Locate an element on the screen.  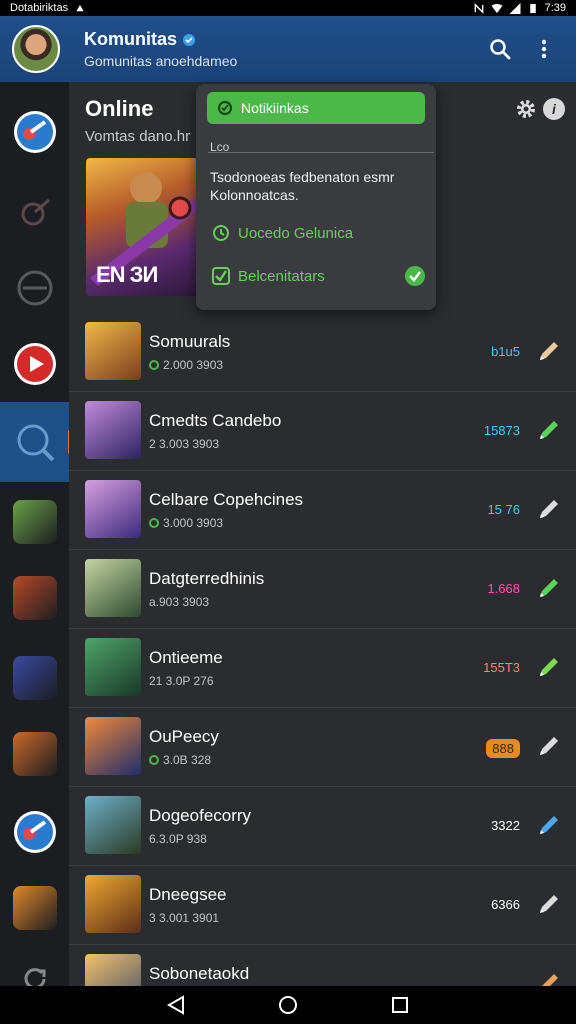
banner-text: EN ЗИ is located at coordinates (127, 274).